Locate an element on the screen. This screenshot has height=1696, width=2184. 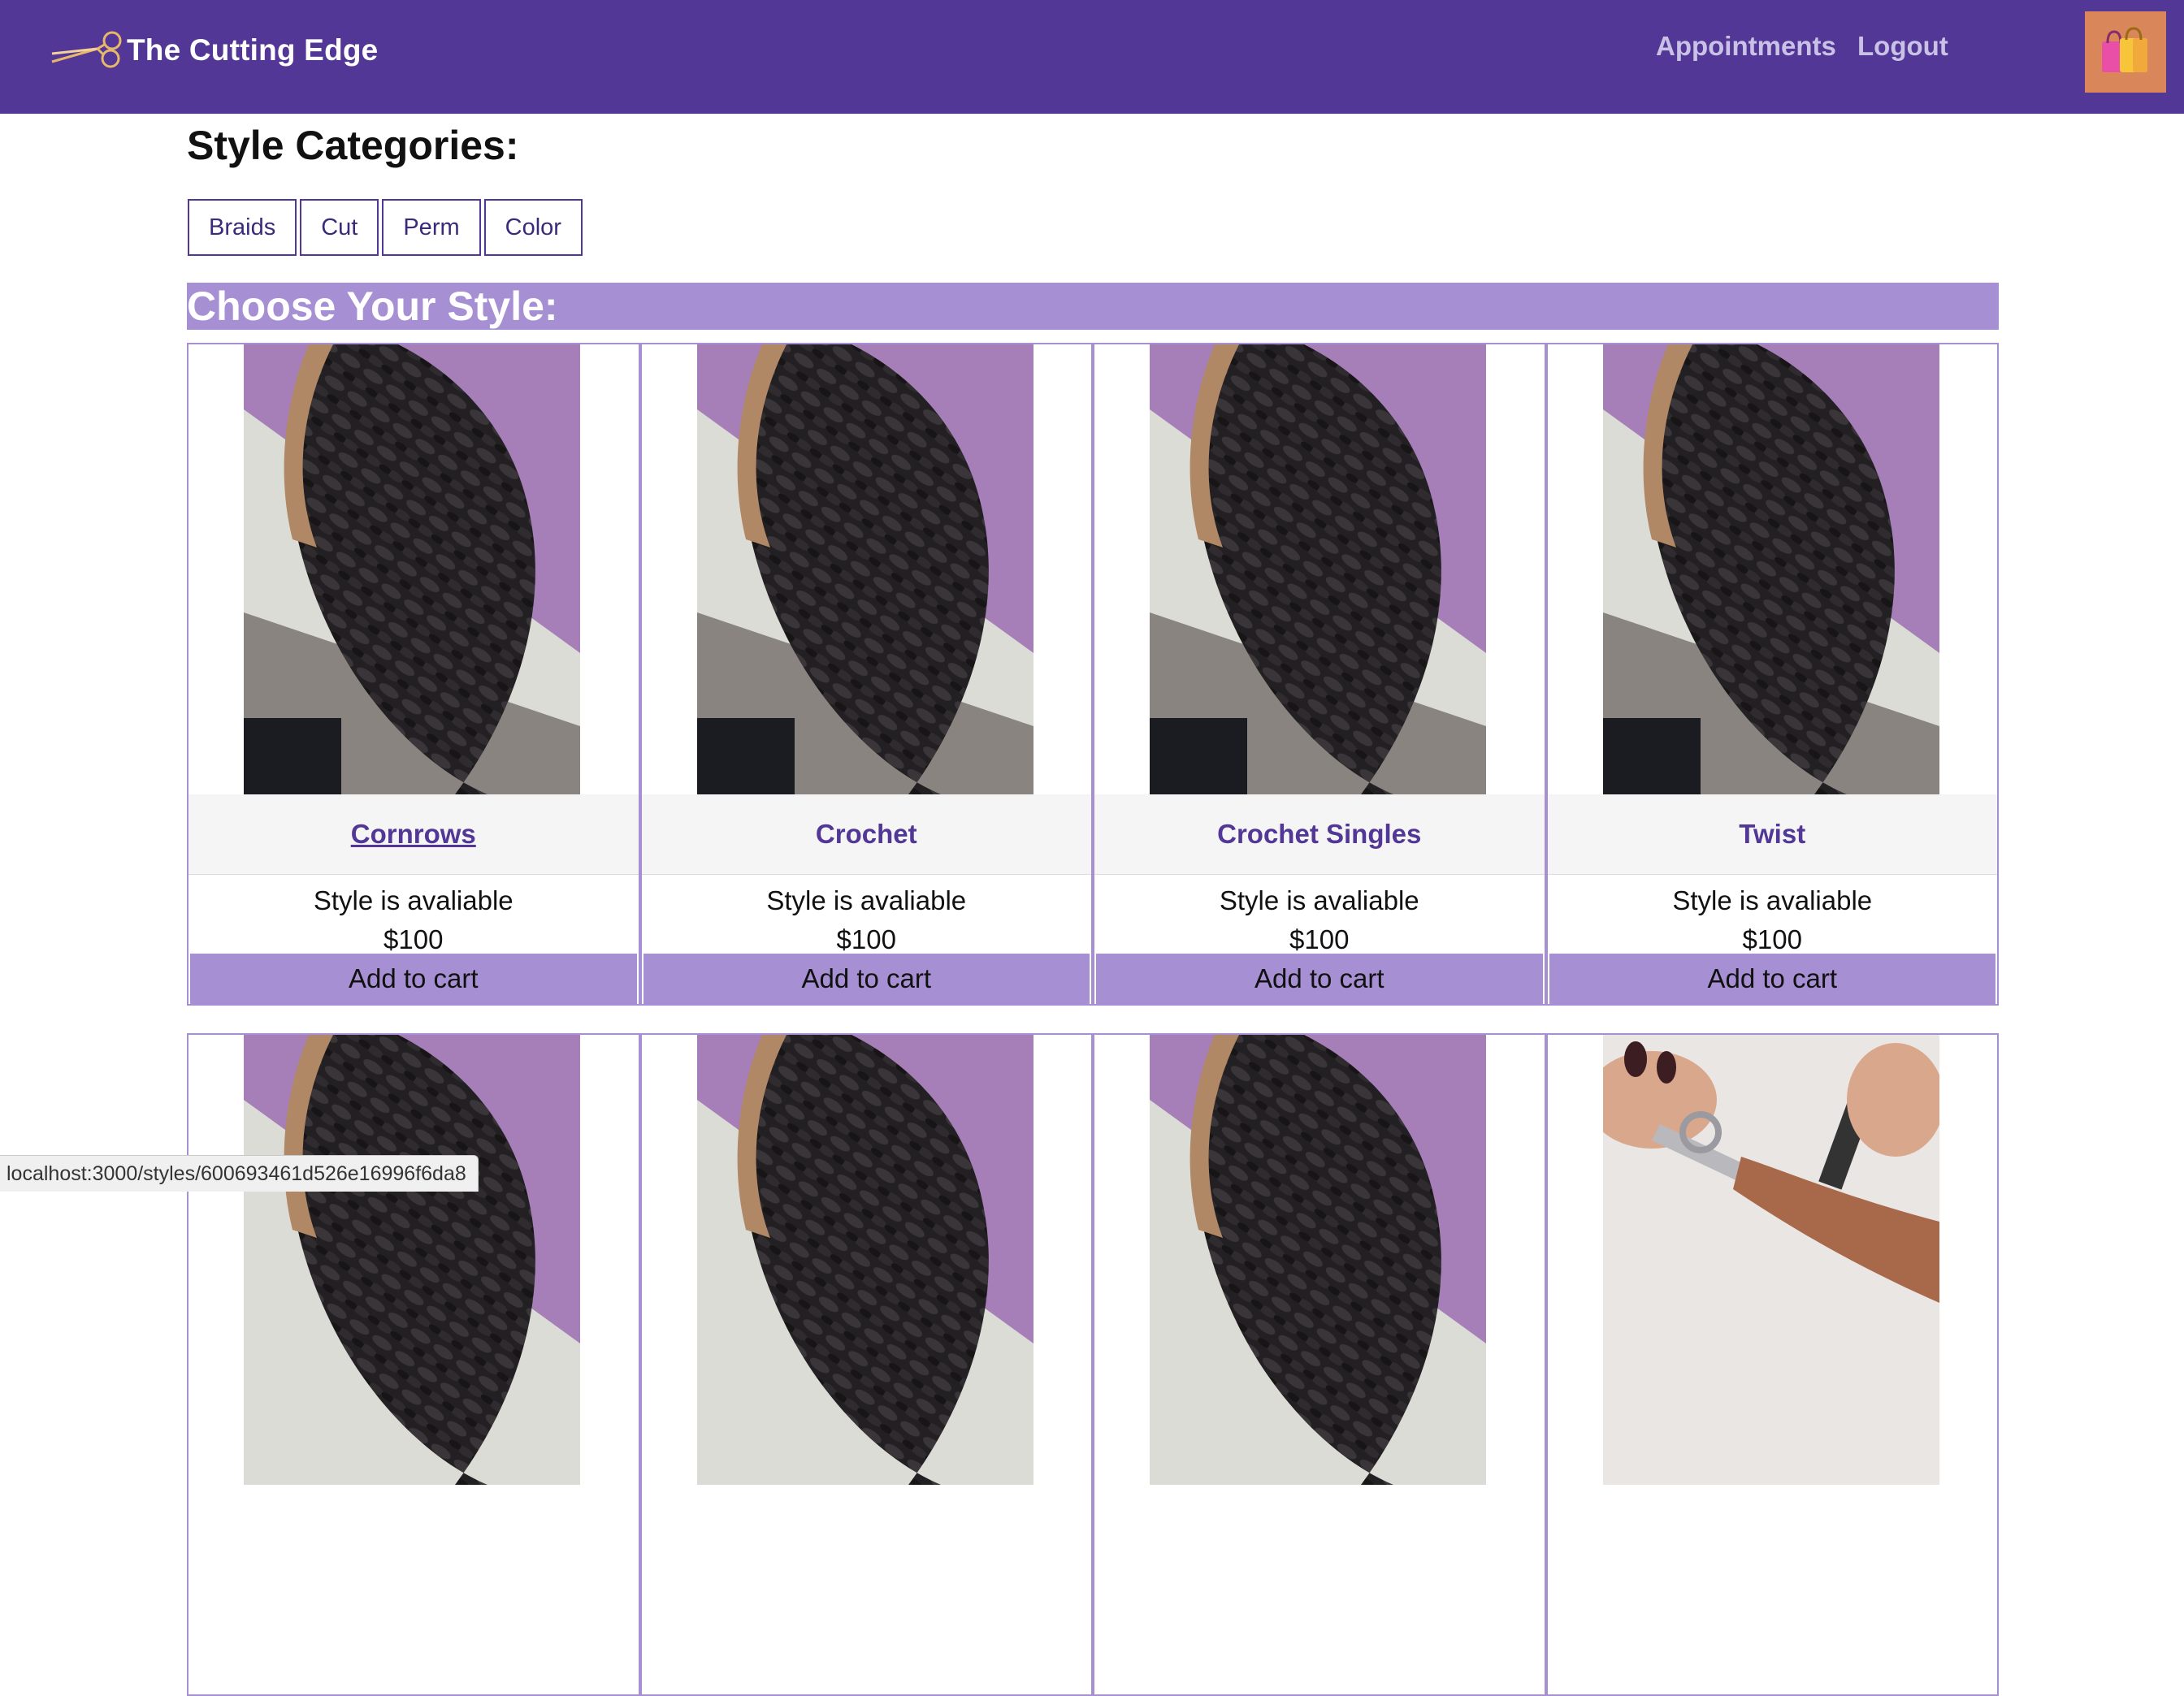
categories-heading: Style Categories: is located at coordinates (353, 145).